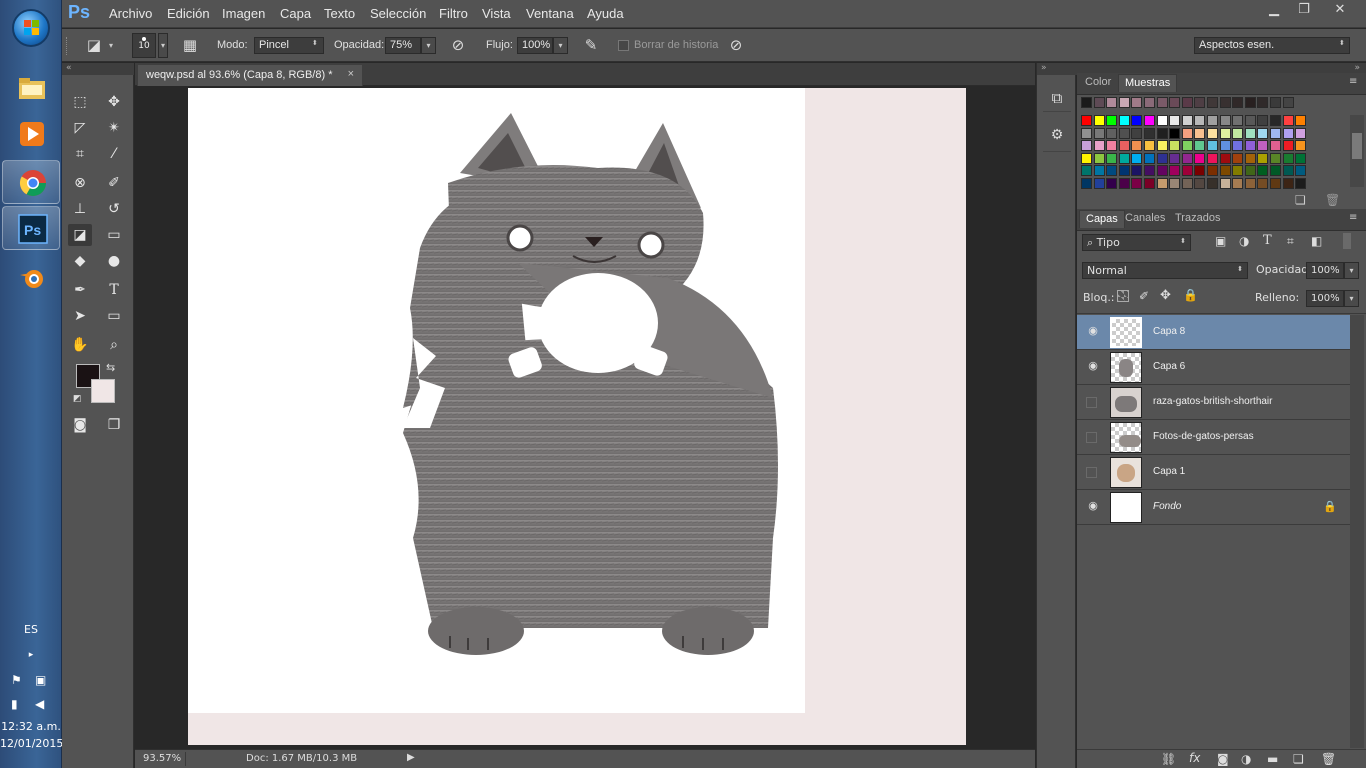  What do you see at coordinates (1351, 298) in the screenshot?
I see `fill-dropdown: ▾` at bounding box center [1351, 298].